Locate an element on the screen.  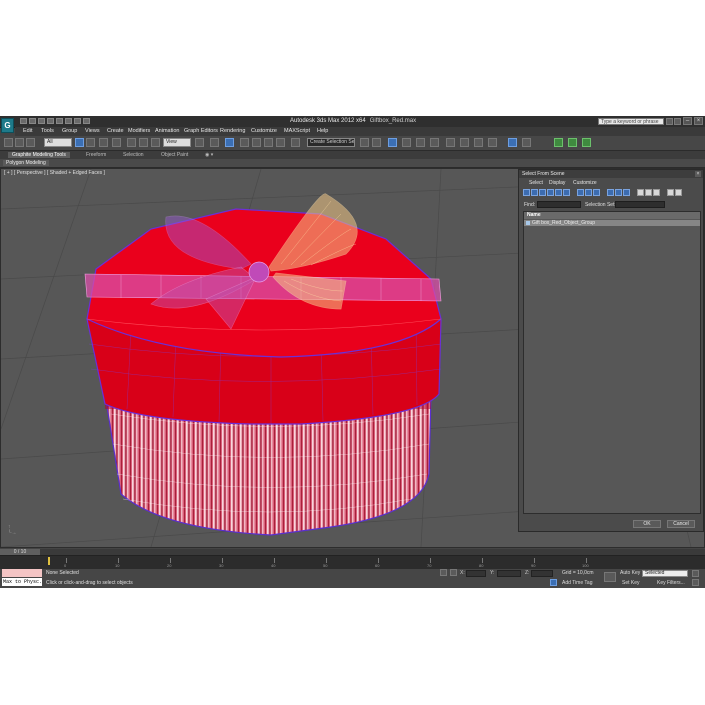
select-invert-icon is located at coordinates (656, 192).